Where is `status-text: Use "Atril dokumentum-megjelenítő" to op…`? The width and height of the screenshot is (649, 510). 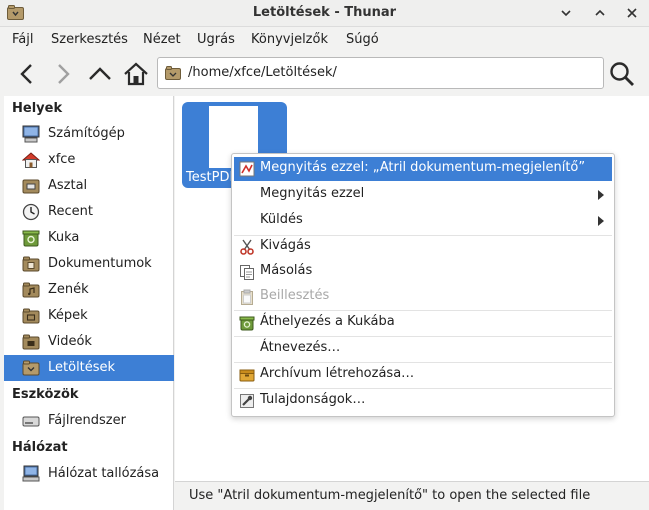
status-text: Use "Atril dokumentum-megjelenítő" to op… is located at coordinates (390, 495).